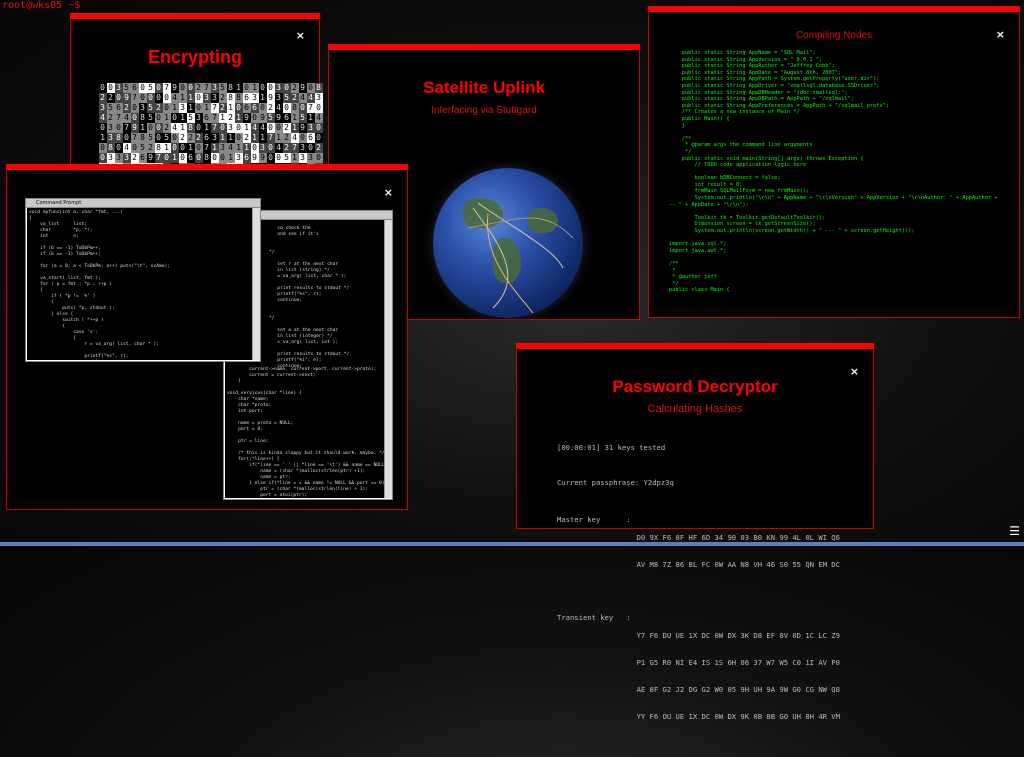 The height and width of the screenshot is (757, 1024). Describe the element at coordinates (211, 108) in the screenshot. I see `encryption-row: 3562035201310172106602408070` at that location.